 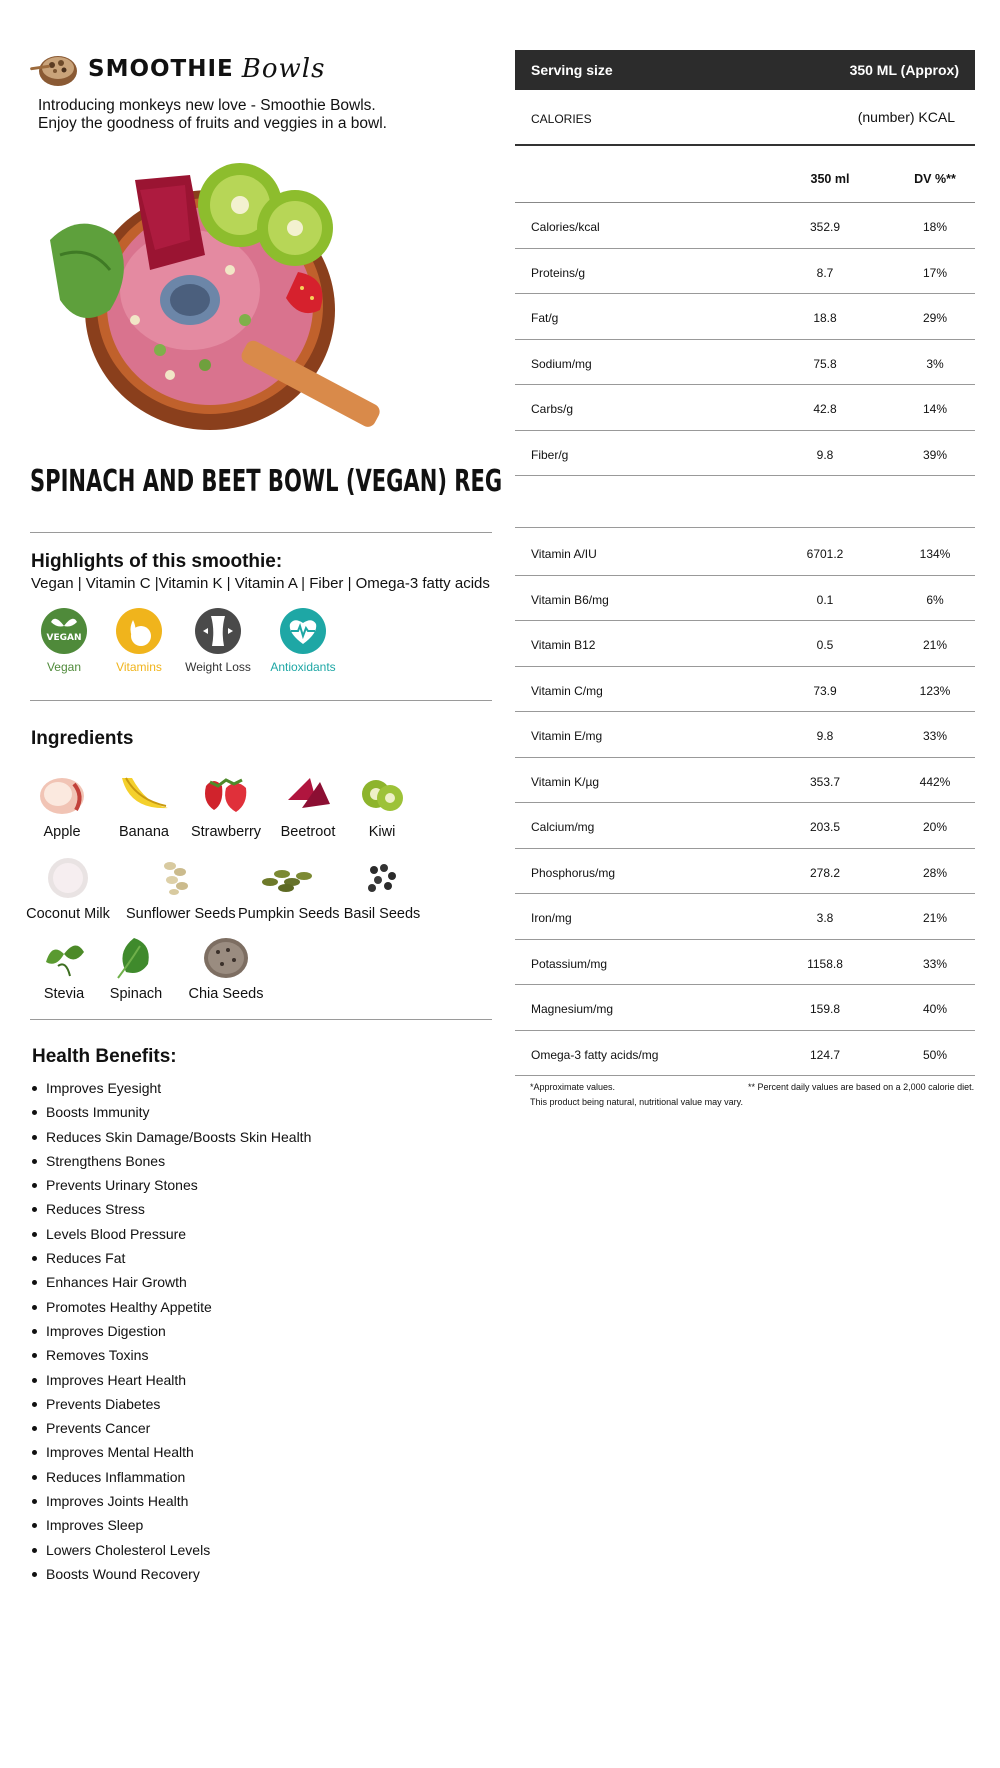 What do you see at coordinates (171, 1574) in the screenshot?
I see `list-item: Boosts Wound Recovery` at bounding box center [171, 1574].